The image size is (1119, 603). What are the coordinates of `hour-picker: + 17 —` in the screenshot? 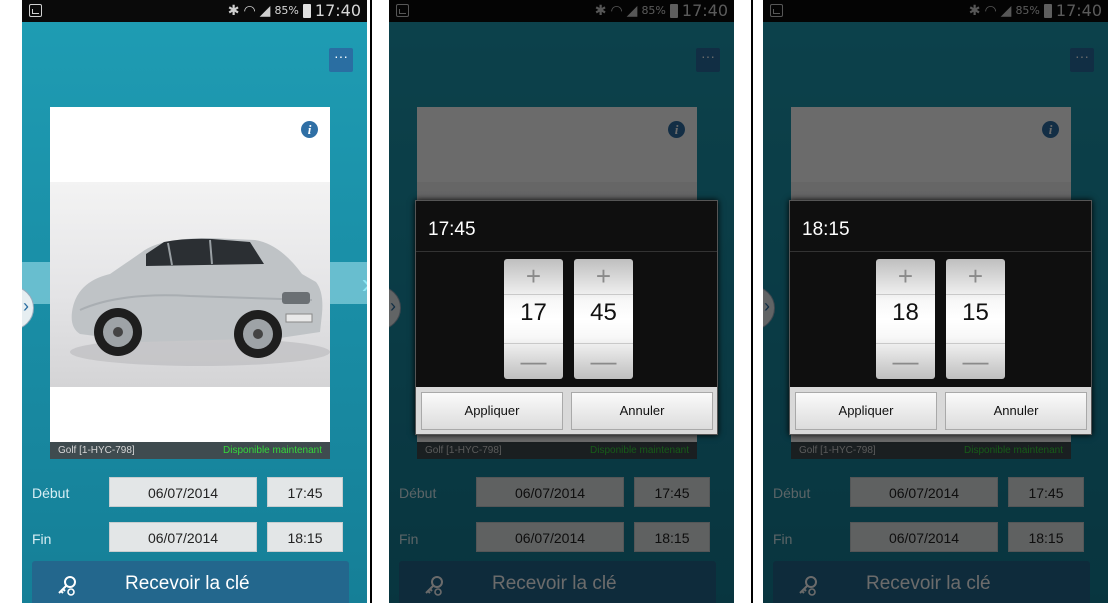 It's located at (533, 319).